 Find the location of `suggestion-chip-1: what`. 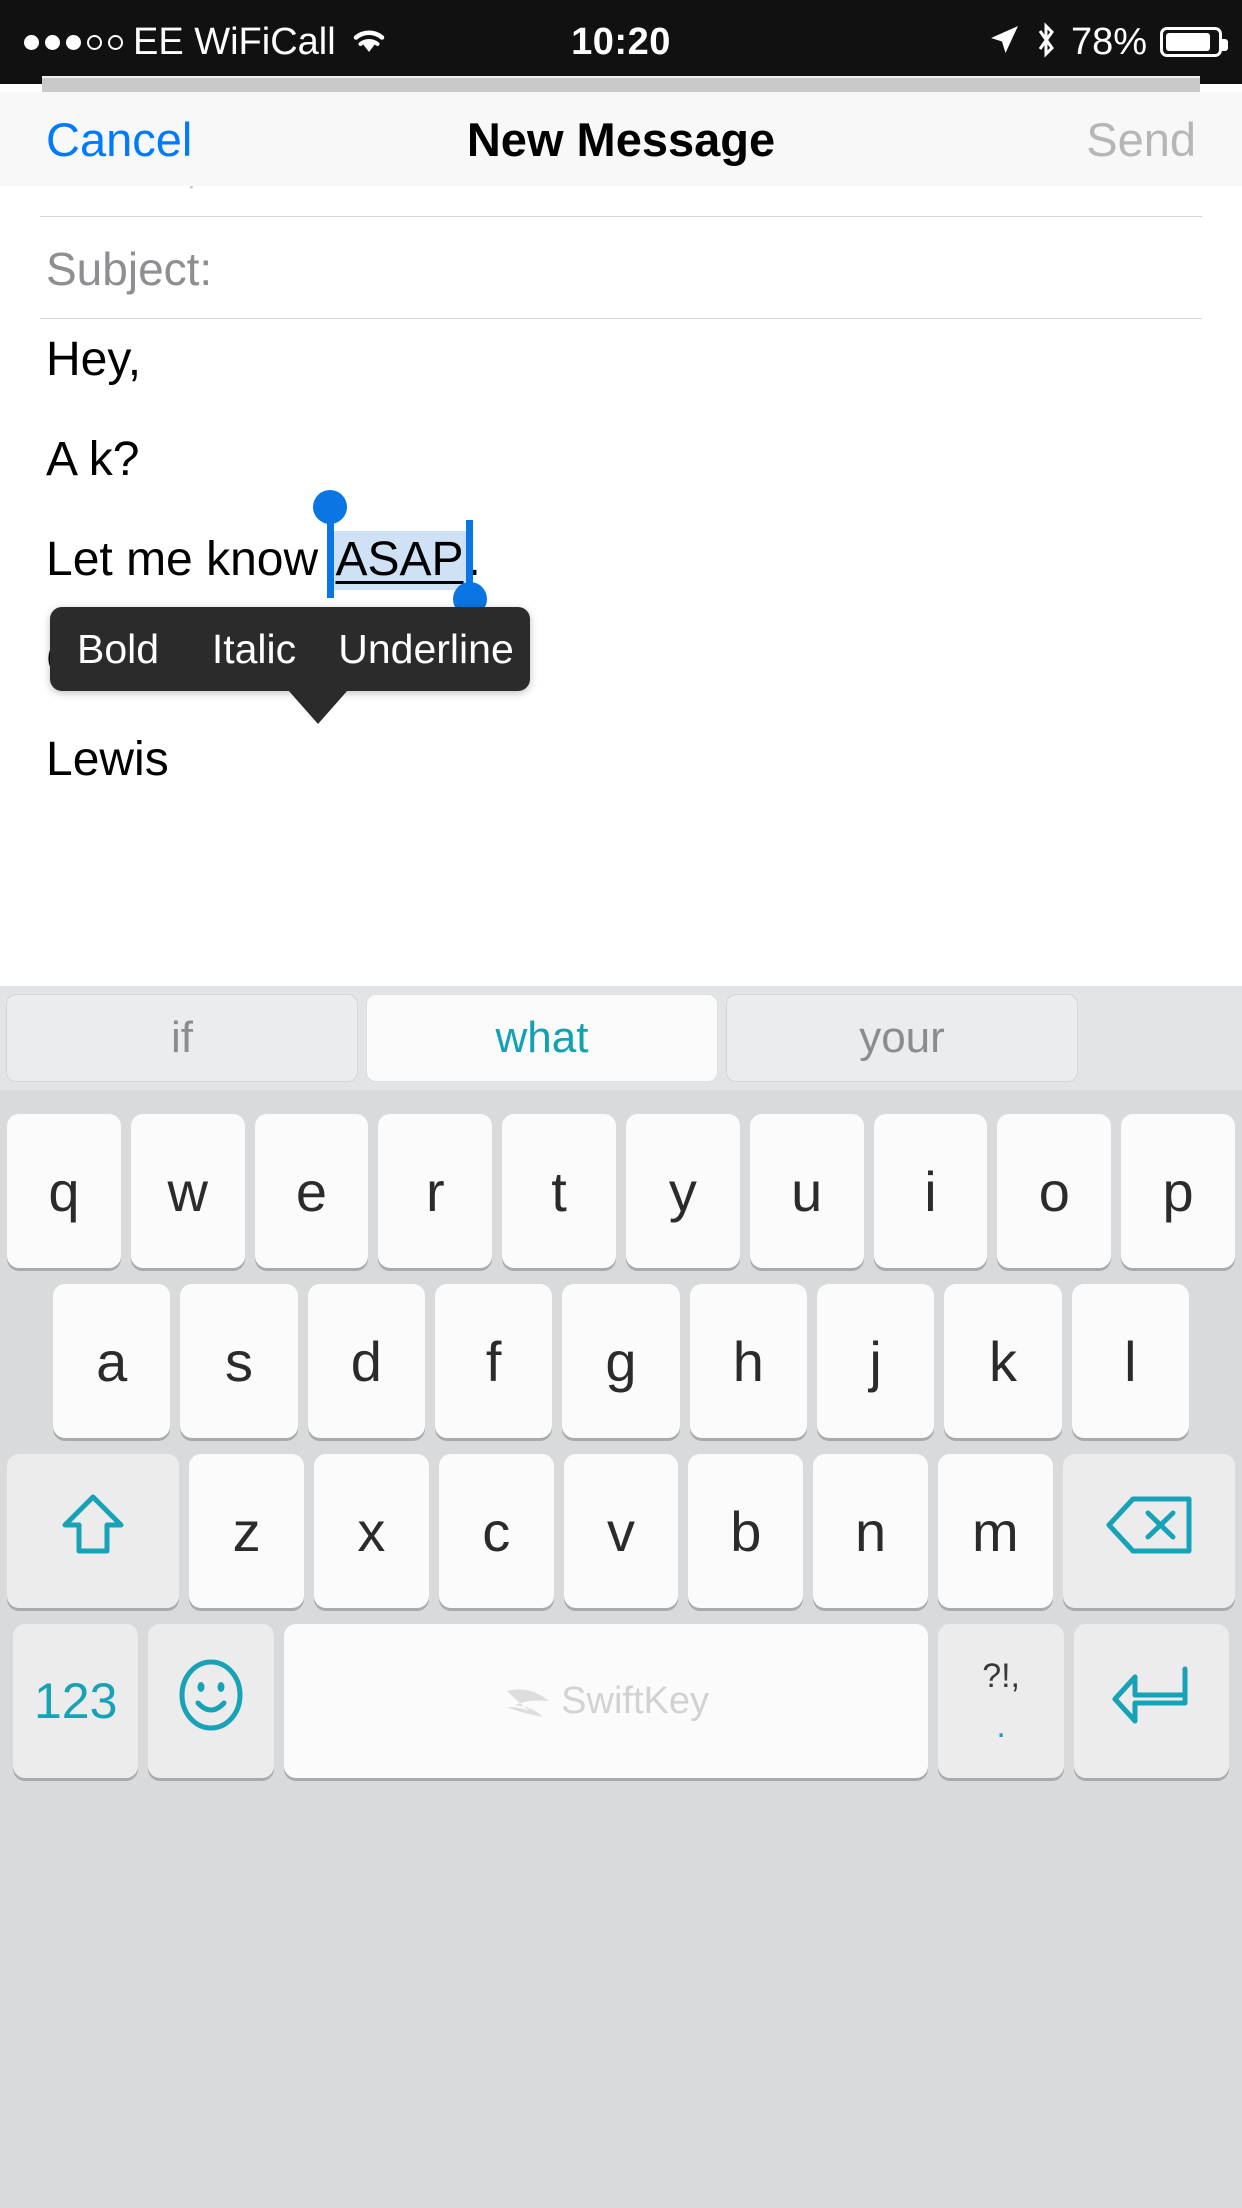

suggestion-chip-1: what is located at coordinates (542, 1038).